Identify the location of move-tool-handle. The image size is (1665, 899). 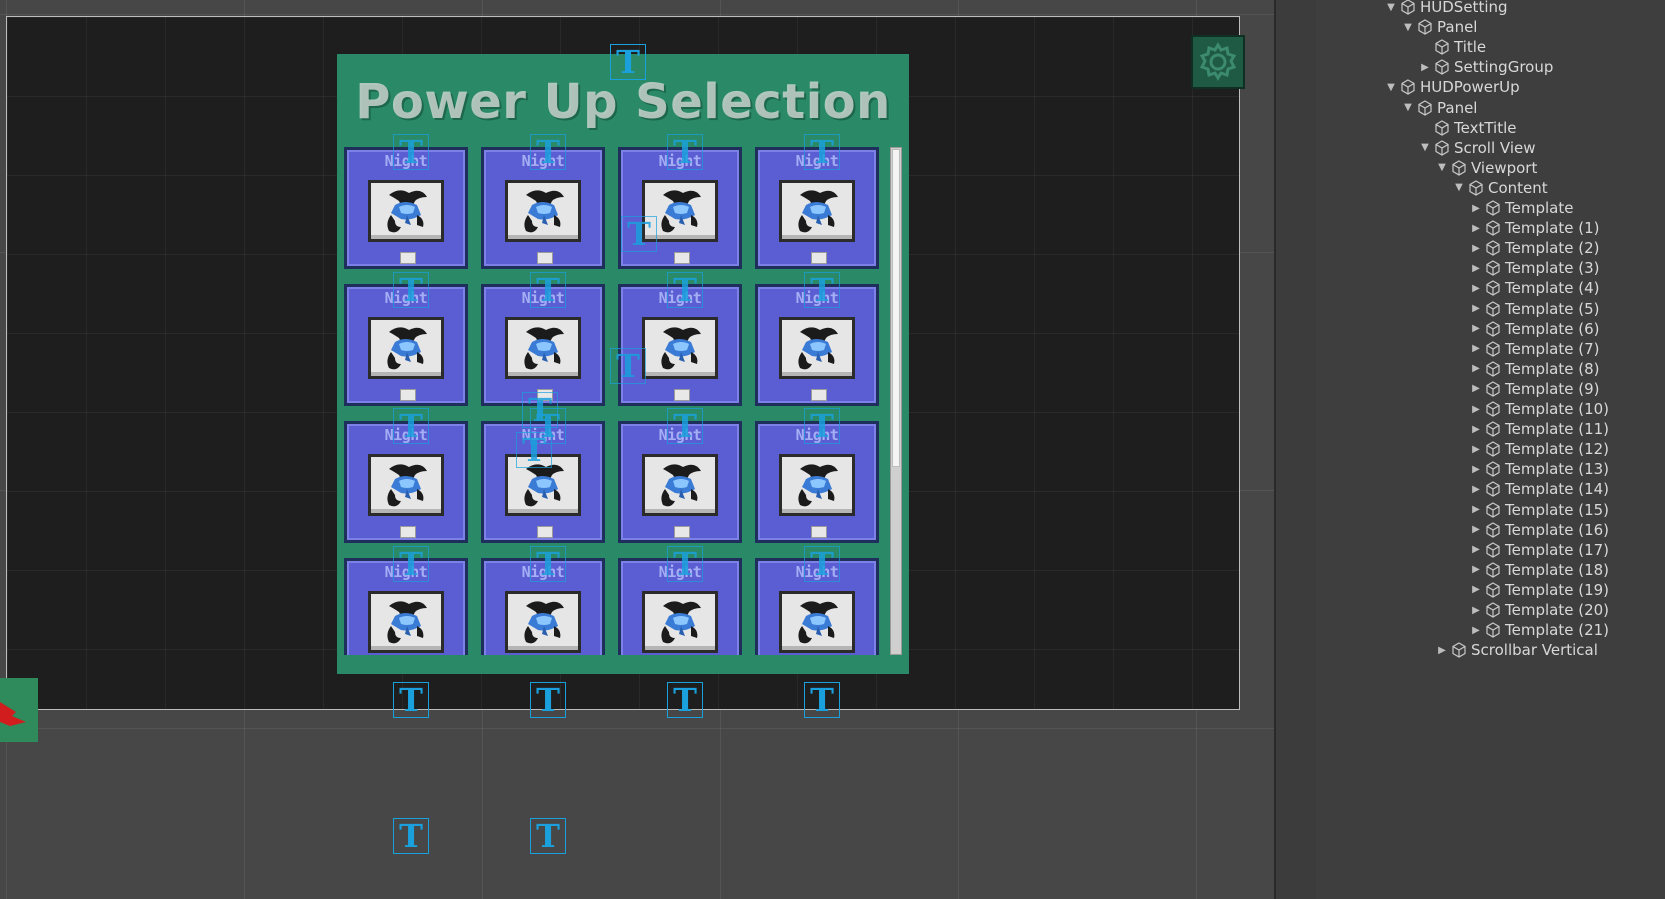
(19, 710).